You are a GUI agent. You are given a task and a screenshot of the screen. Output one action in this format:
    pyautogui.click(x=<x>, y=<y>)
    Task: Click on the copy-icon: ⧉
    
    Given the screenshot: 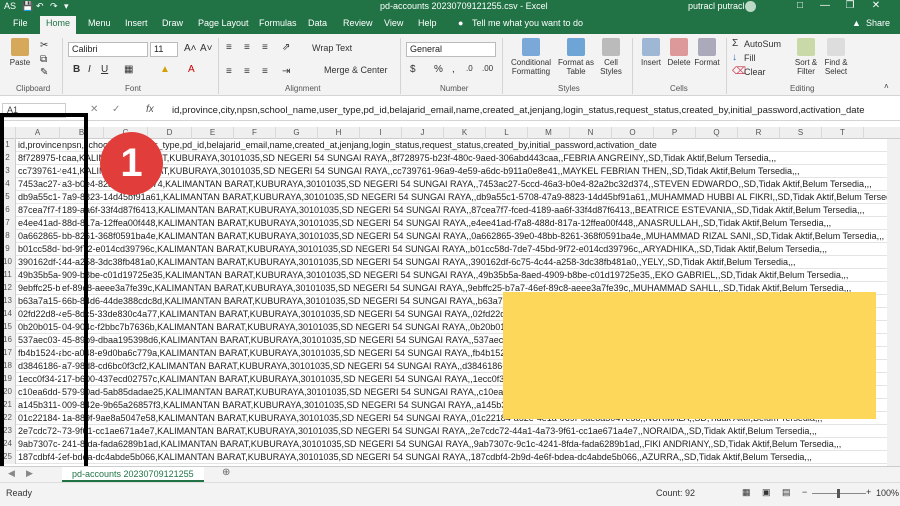 What is the action you would take?
    pyautogui.click(x=43, y=59)
    